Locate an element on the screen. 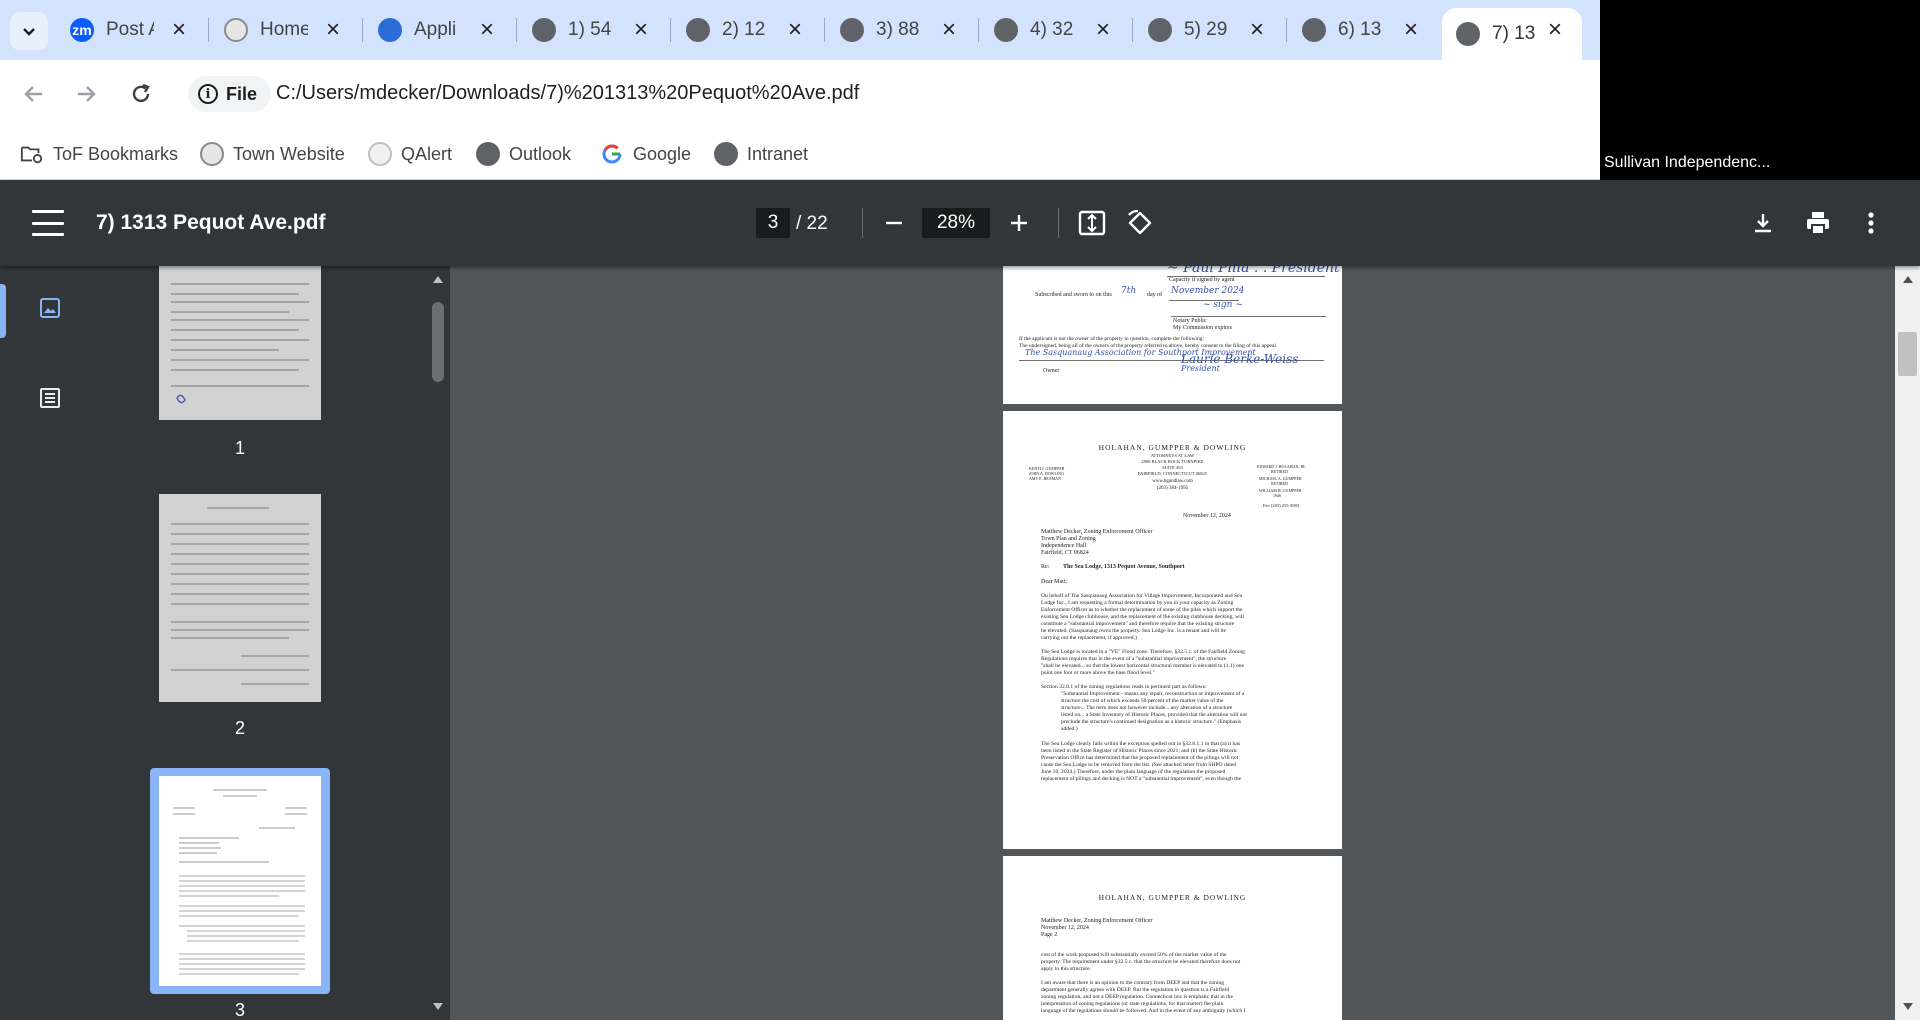 Image resolution: width=1920 pixels, height=1020 pixels. thumbnail-number: 2 is located at coordinates (239, 728).